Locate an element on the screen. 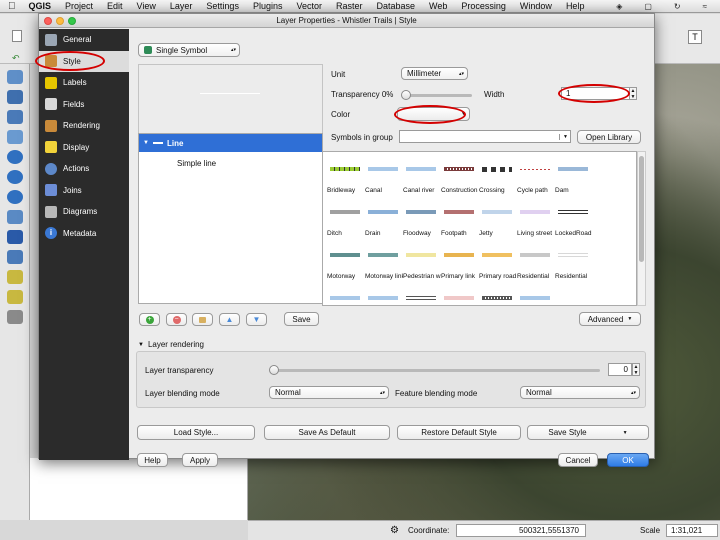 The width and height of the screenshot is (720, 540). symbol-item: Residential is located at coordinates (574, 260).